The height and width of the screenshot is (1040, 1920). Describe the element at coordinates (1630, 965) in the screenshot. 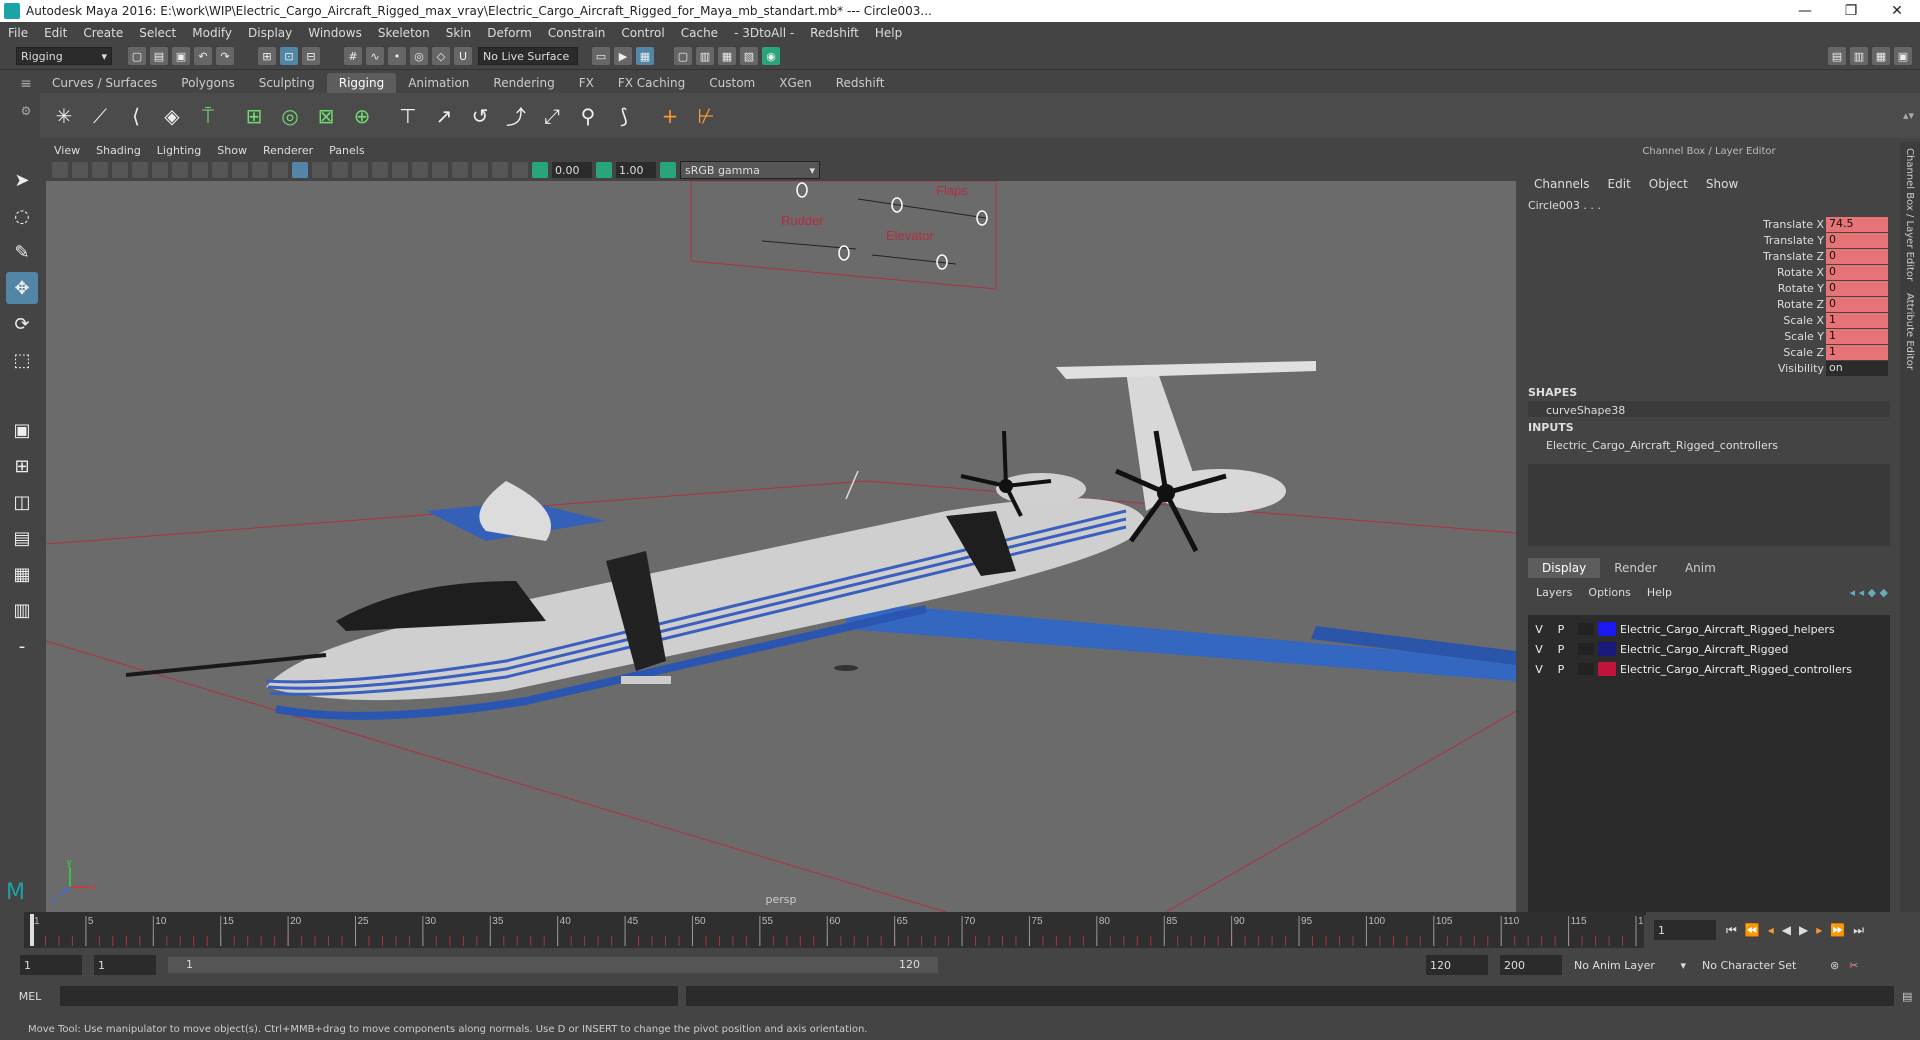

I see `anim-layer-dropdown: No Anim Layer ▾` at that location.